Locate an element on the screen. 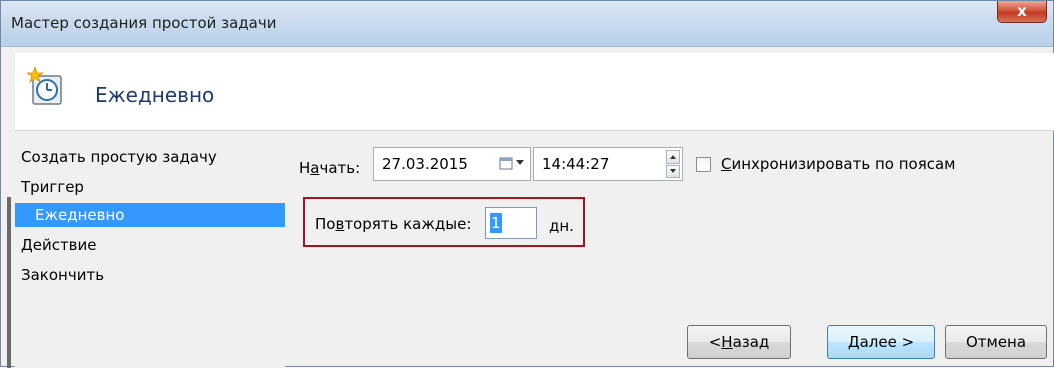 The image size is (1054, 368). close-button: x is located at coordinates (1022, 12).